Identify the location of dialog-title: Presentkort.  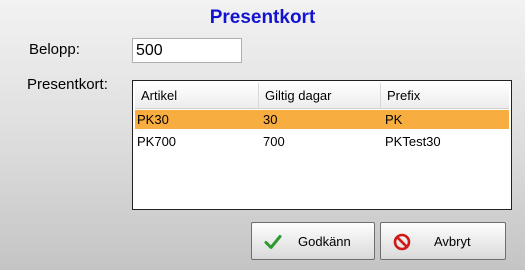
(262, 17).